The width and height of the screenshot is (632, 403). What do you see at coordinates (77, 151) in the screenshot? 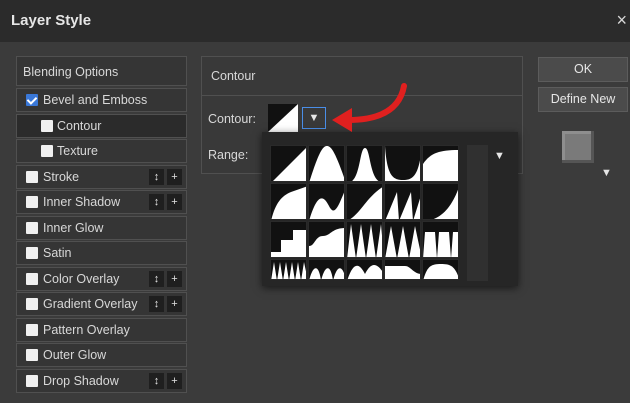
I see `style-item-label: Texture` at bounding box center [77, 151].